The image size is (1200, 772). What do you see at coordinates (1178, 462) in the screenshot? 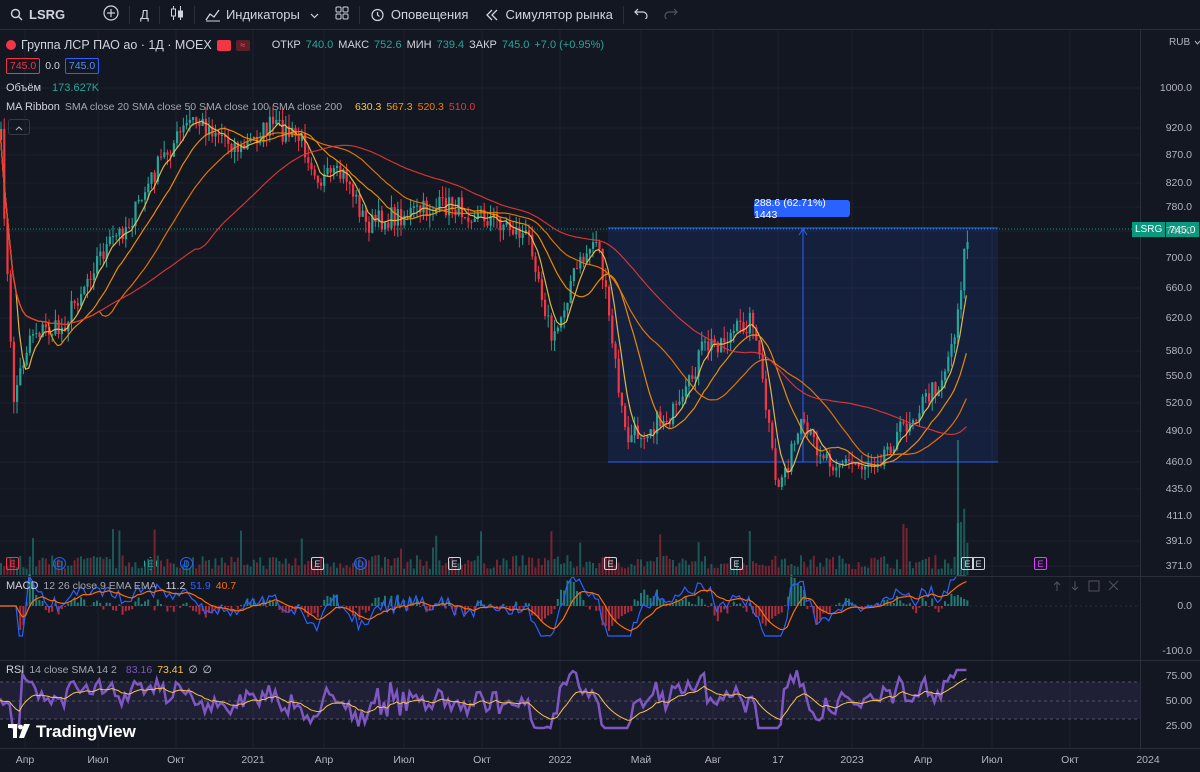
I see `price-tick-label: 460.0` at bounding box center [1178, 462].